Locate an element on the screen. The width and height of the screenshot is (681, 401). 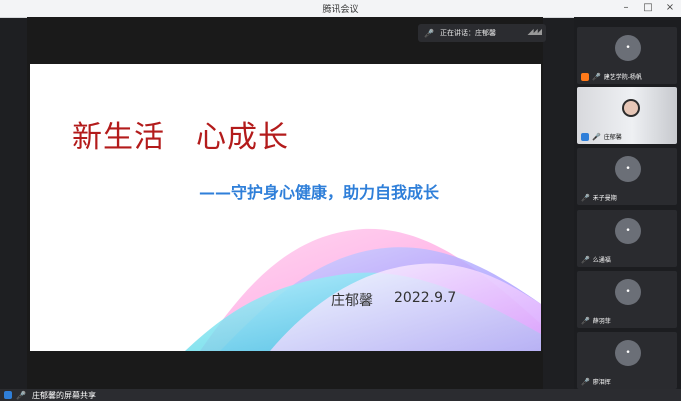
participant-tile: • 🎤 建艺学院-杨帆 is located at coordinates (627, 55).